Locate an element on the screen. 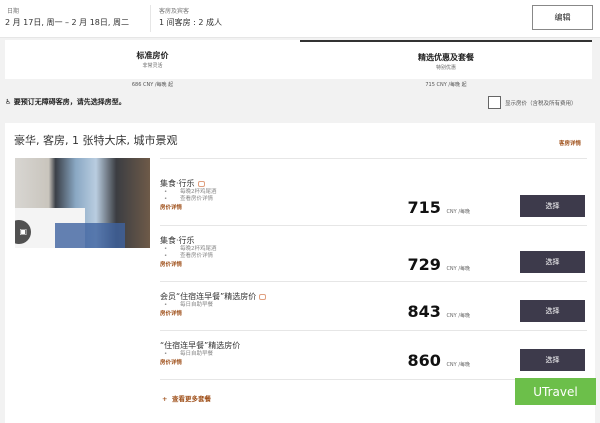 The height and width of the screenshot is (423, 600). tab-subtitle: 特别优惠 is located at coordinates (445, 68).